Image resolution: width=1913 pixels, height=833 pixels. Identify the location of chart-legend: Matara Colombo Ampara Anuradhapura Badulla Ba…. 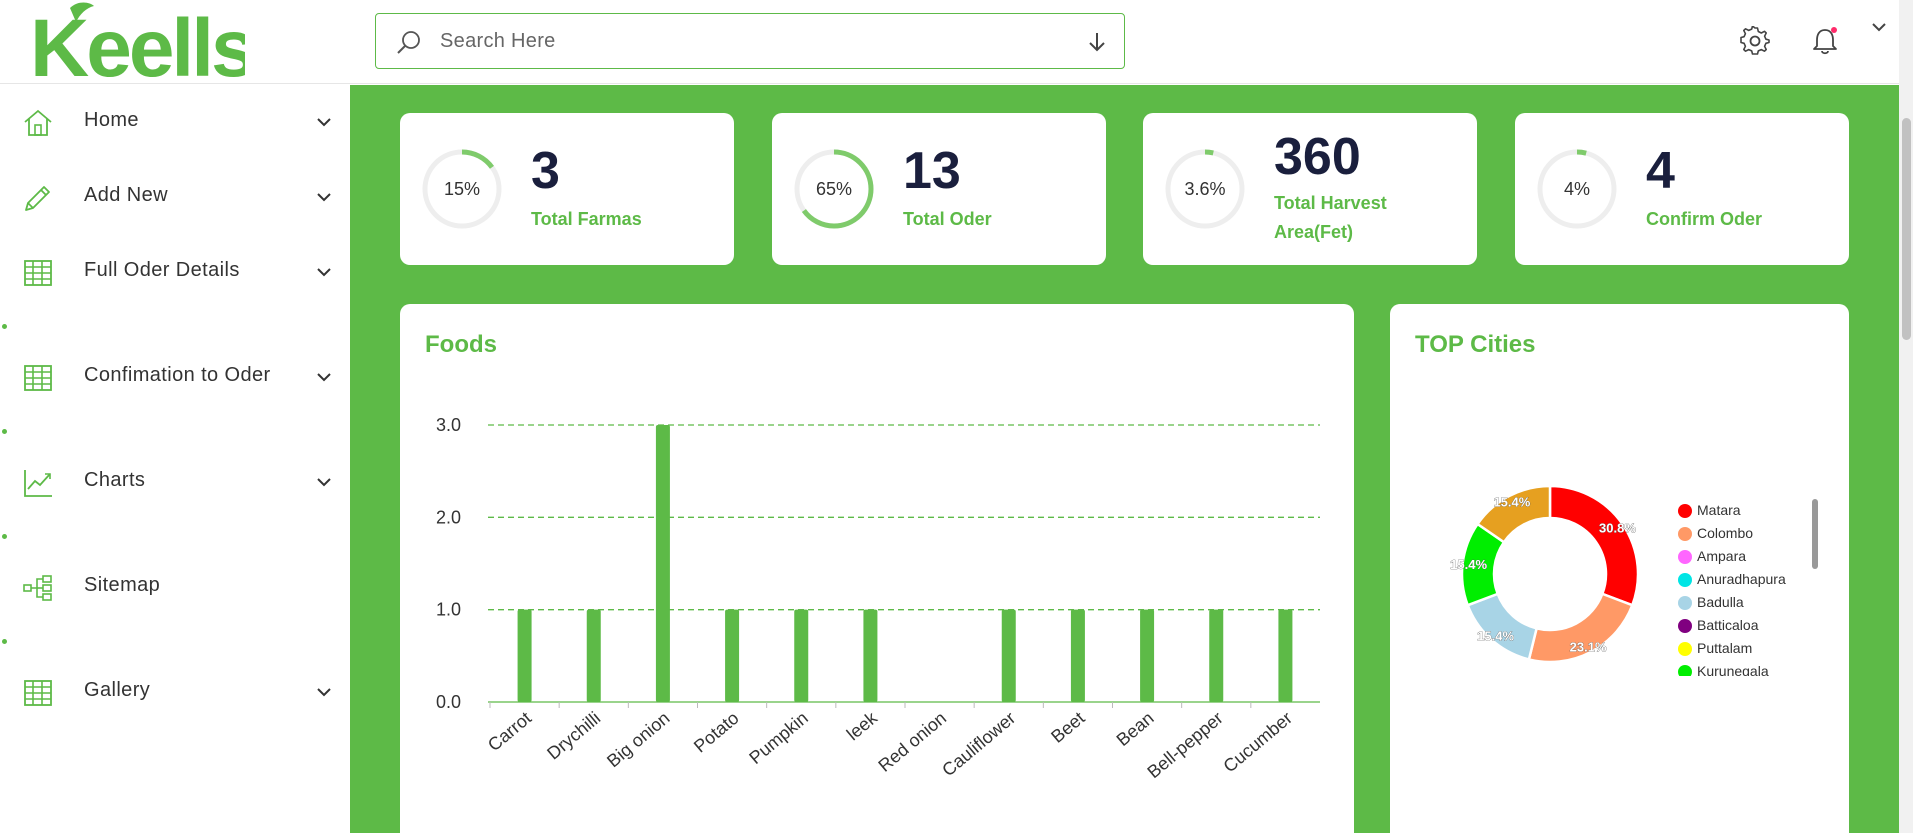
(1738, 587).